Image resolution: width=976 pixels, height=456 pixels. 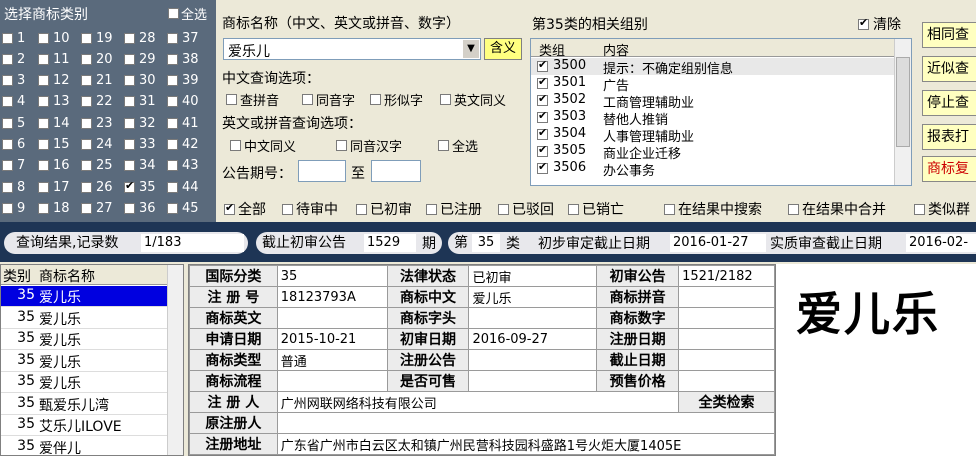 I want to click on class-checkbox-25: 25, so click(x=97, y=166).